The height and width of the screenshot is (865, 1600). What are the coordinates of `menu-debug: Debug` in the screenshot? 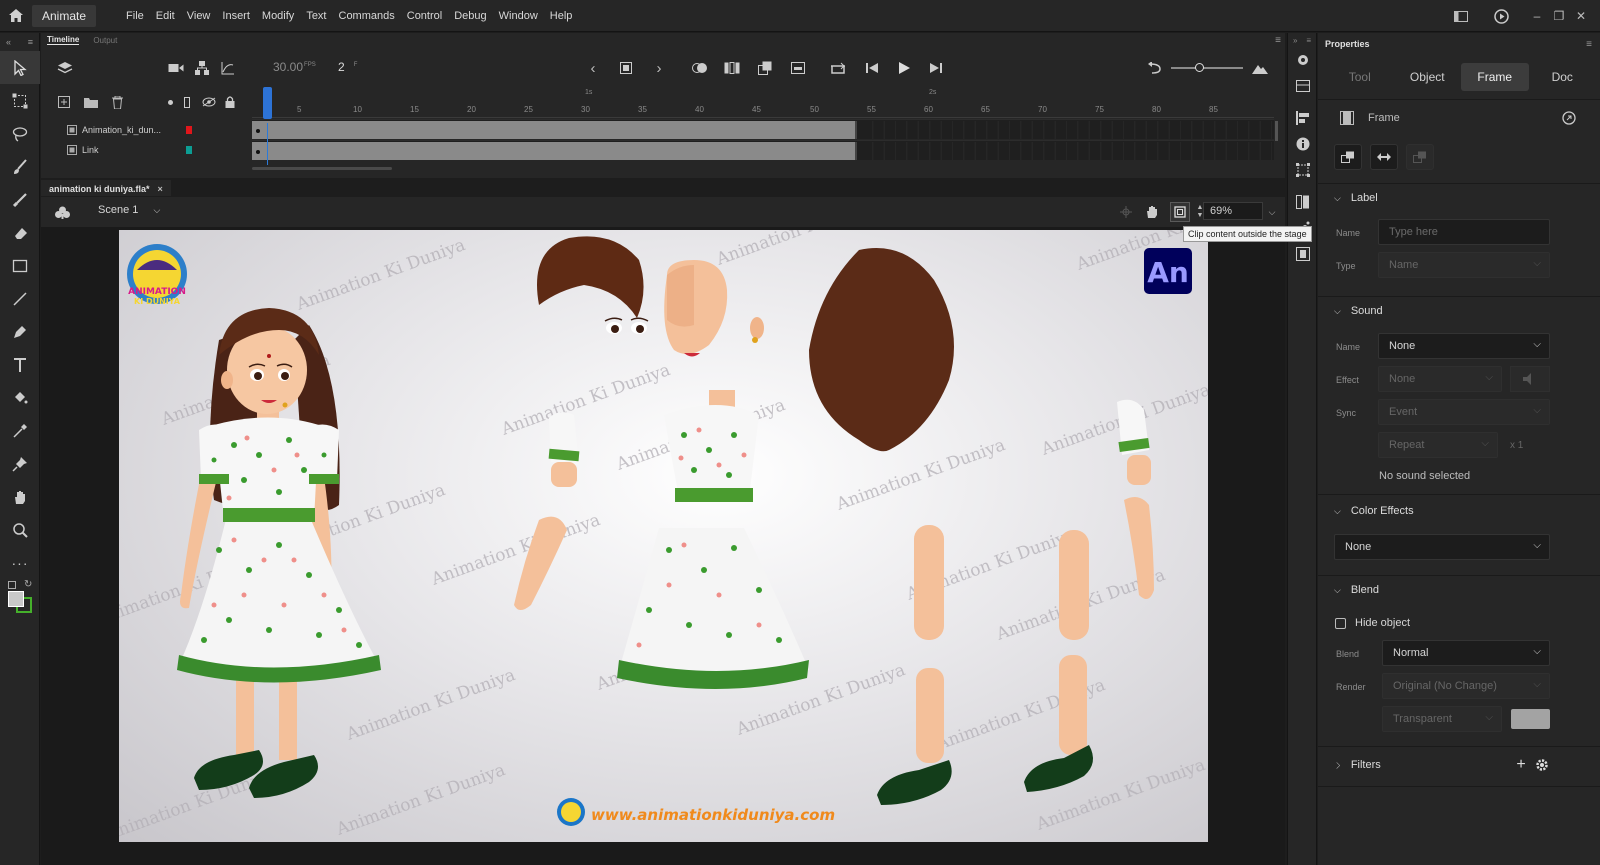 It's located at (470, 16).